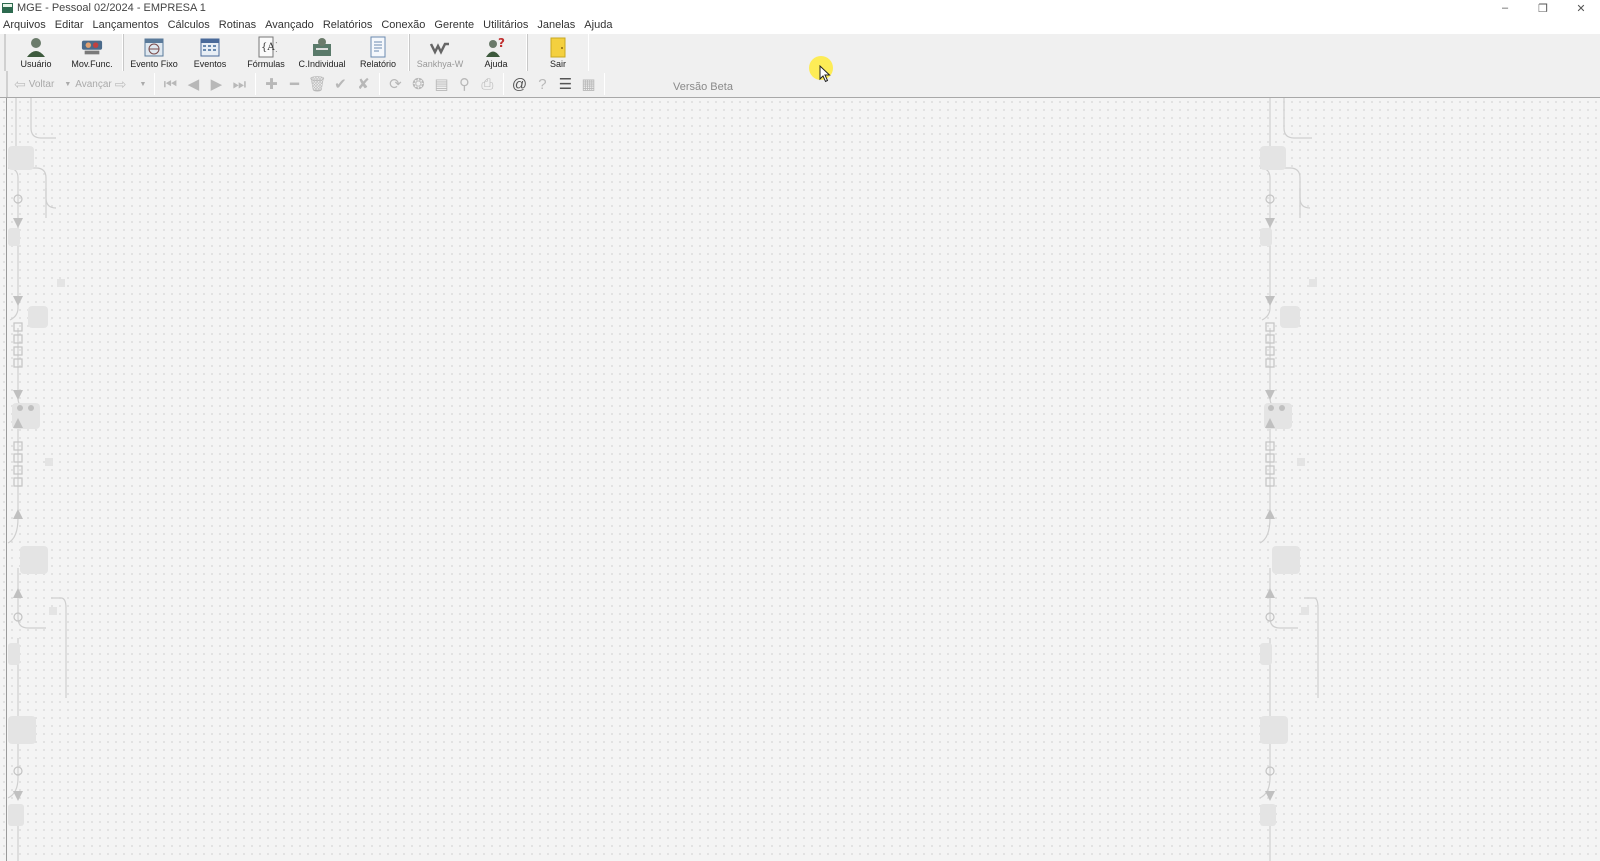 This screenshot has width=1600, height=861. What do you see at coordinates (193, 84) in the screenshot?
I see `prev-record-icon: ◀` at bounding box center [193, 84].